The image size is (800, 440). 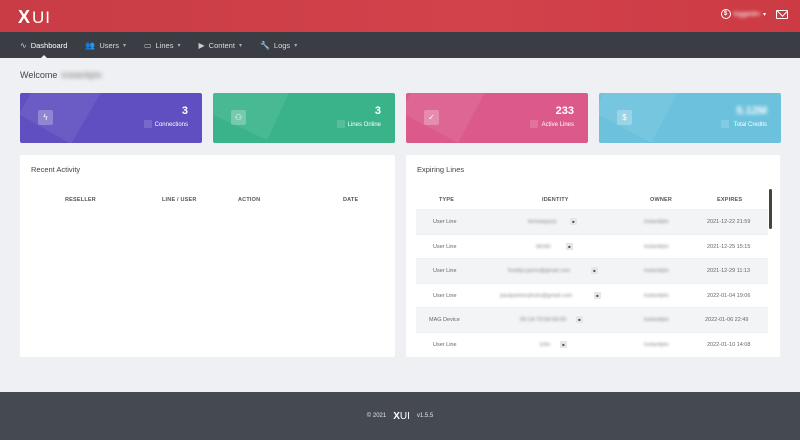 I want to click on users-icon: ⚇, so click(x=238, y=117).